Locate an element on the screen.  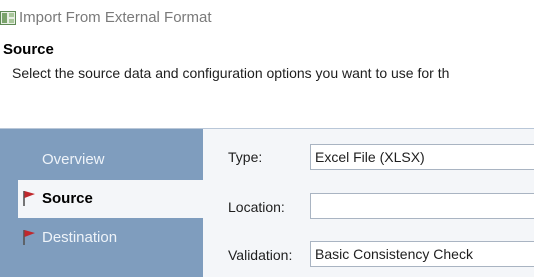
window-titlebar: Import From External Format is located at coordinates (267, 18).